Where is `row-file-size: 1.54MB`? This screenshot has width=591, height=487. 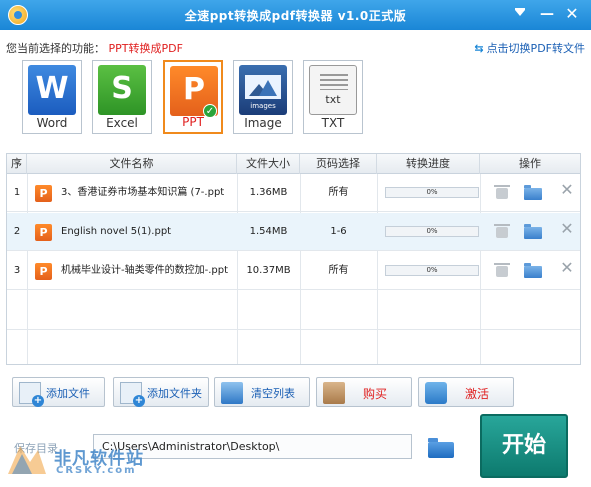
row-file-size: 1.54MB is located at coordinates (268, 231).